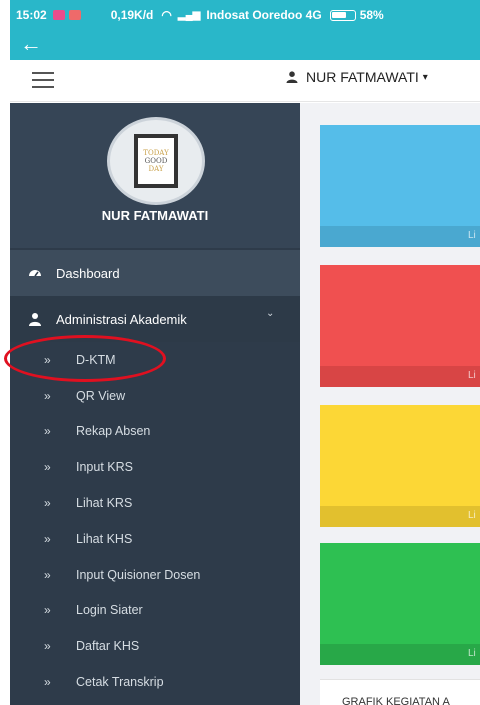  Describe the element at coordinates (155, 432) in the screenshot. I see `submenu-item-rekap-absen: » Rekap Absen` at that location.